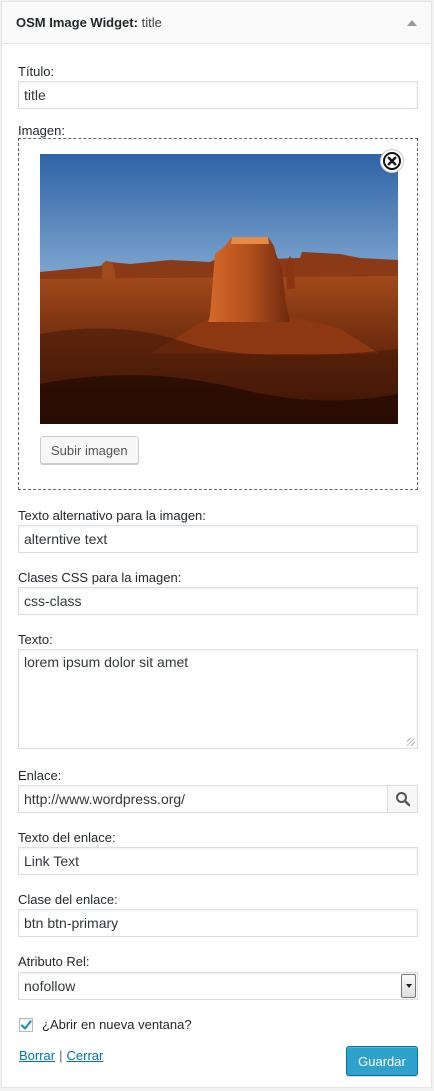  What do you see at coordinates (408, 986) in the screenshot?
I see `chevron-down-icon` at bounding box center [408, 986].